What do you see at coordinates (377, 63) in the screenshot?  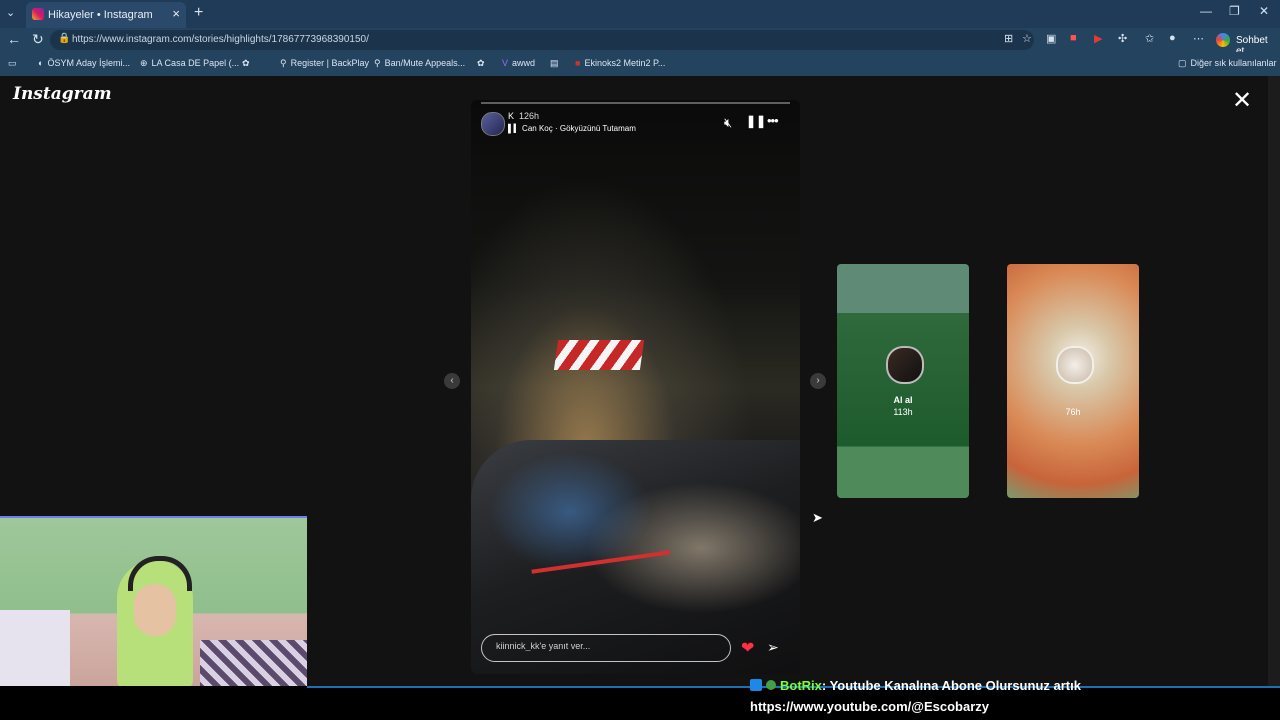 I see `banmute-icon: ⚲` at bounding box center [377, 63].